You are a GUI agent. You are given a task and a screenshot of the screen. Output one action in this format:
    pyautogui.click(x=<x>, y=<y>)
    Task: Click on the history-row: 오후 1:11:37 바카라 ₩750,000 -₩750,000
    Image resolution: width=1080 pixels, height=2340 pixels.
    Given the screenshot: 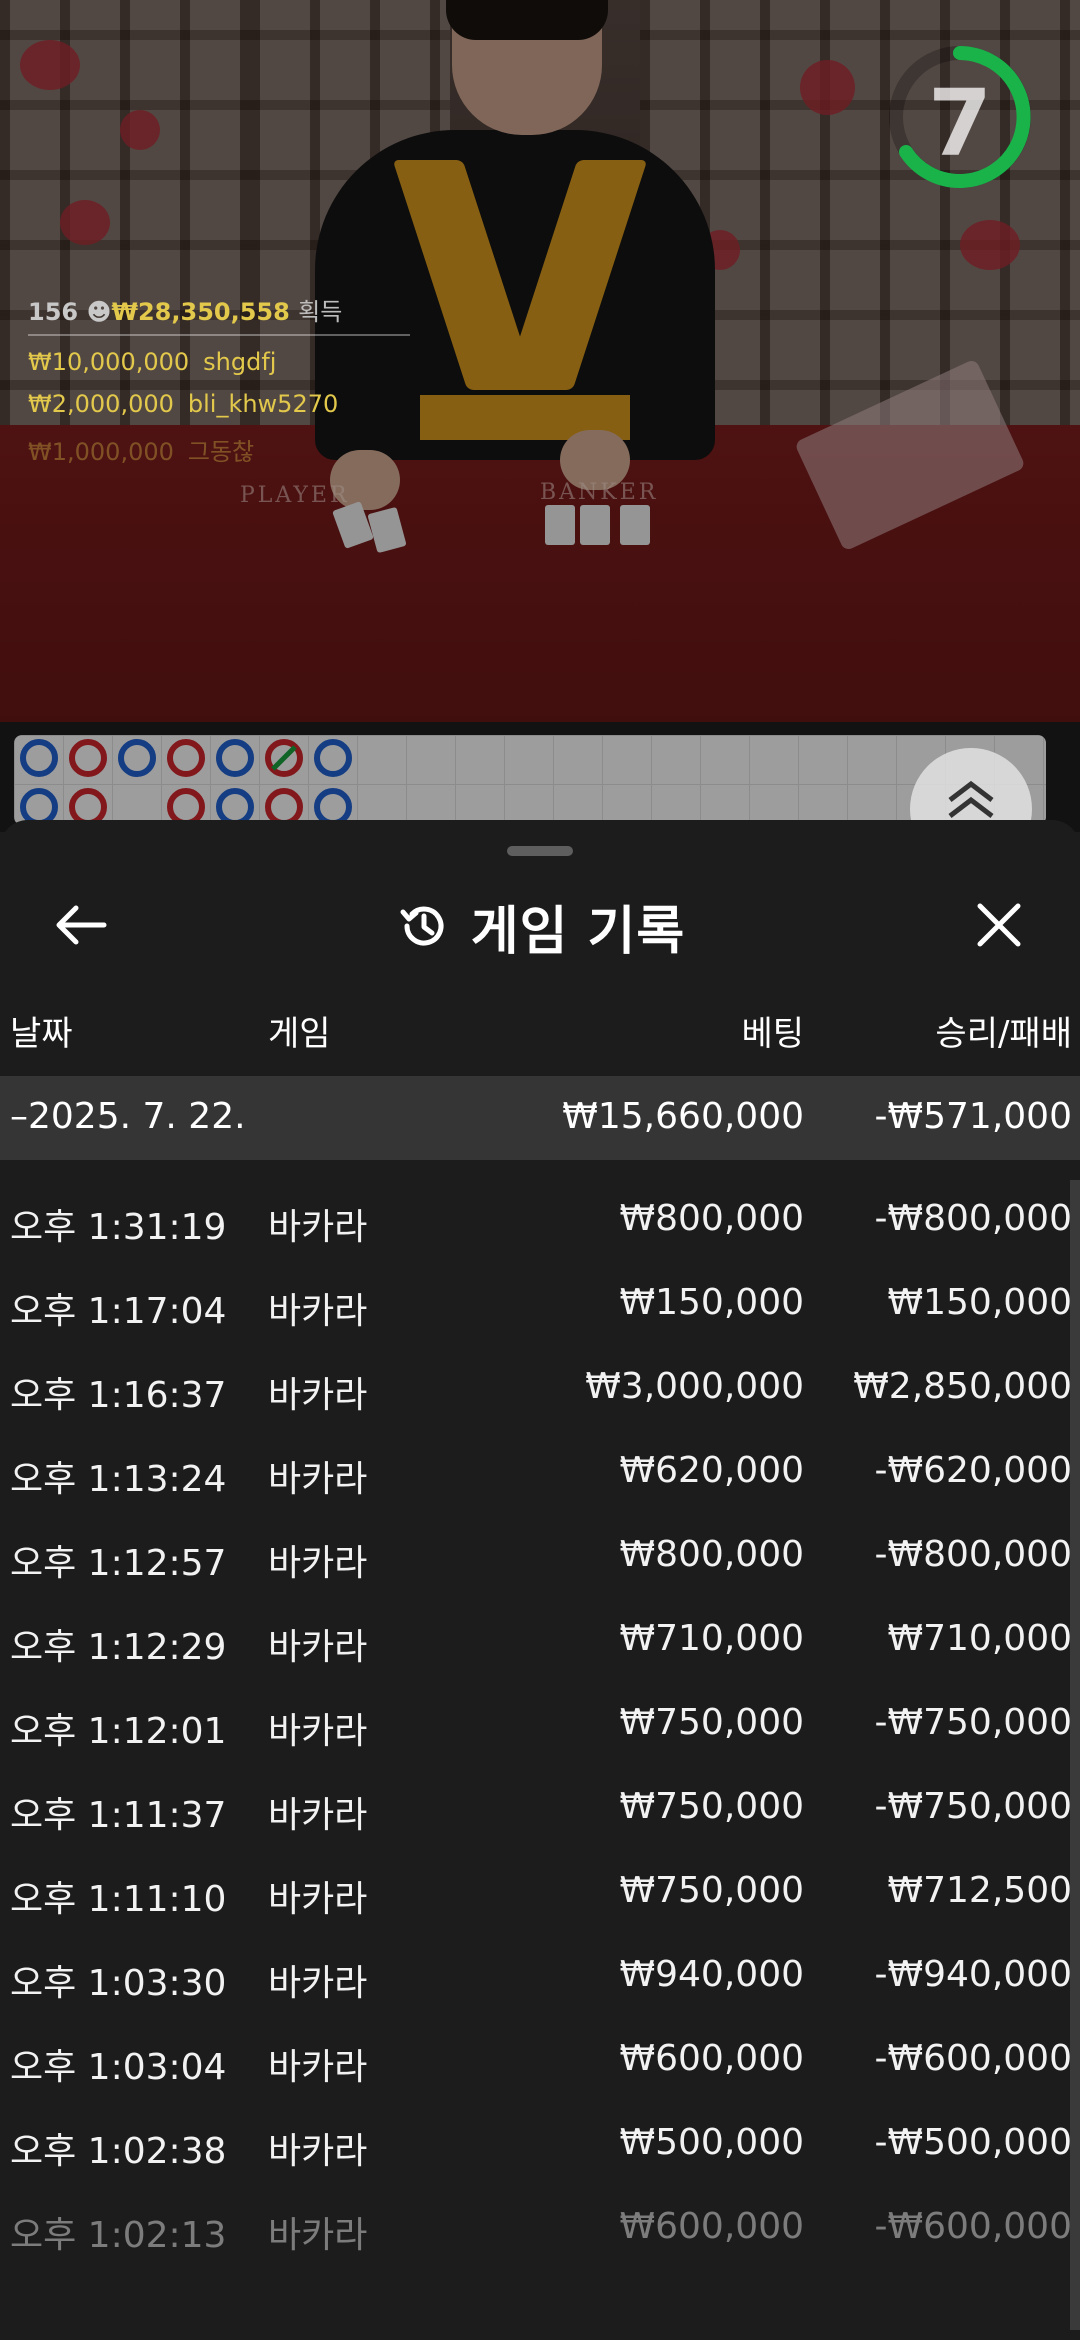 What is the action you would take?
    pyautogui.click(x=540, y=1810)
    